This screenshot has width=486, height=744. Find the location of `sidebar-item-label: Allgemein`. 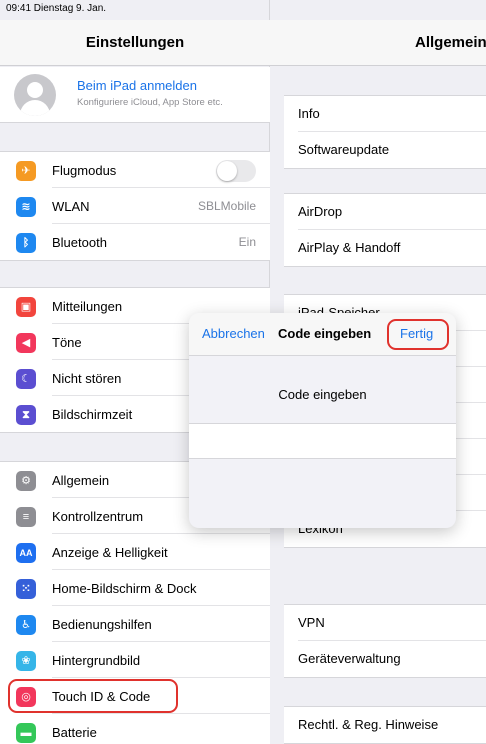

sidebar-item-label: Allgemein is located at coordinates (81, 480).